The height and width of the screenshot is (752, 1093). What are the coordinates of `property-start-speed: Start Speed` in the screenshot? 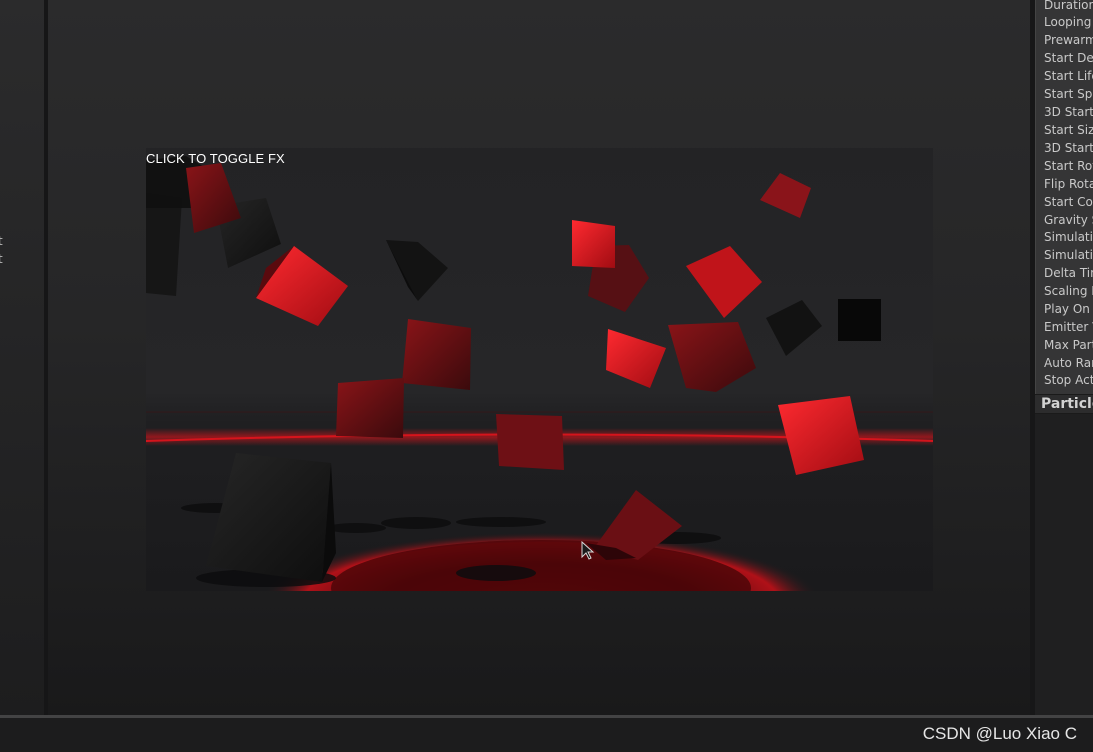 It's located at (1068, 94).